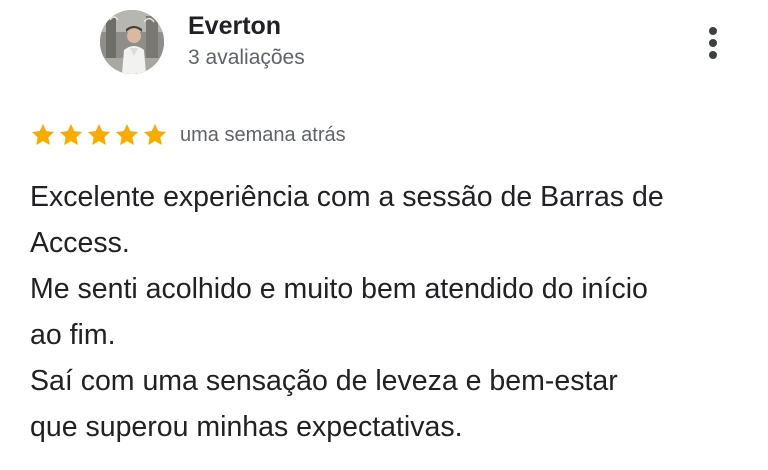  I want to click on more-options-button, so click(713, 44).